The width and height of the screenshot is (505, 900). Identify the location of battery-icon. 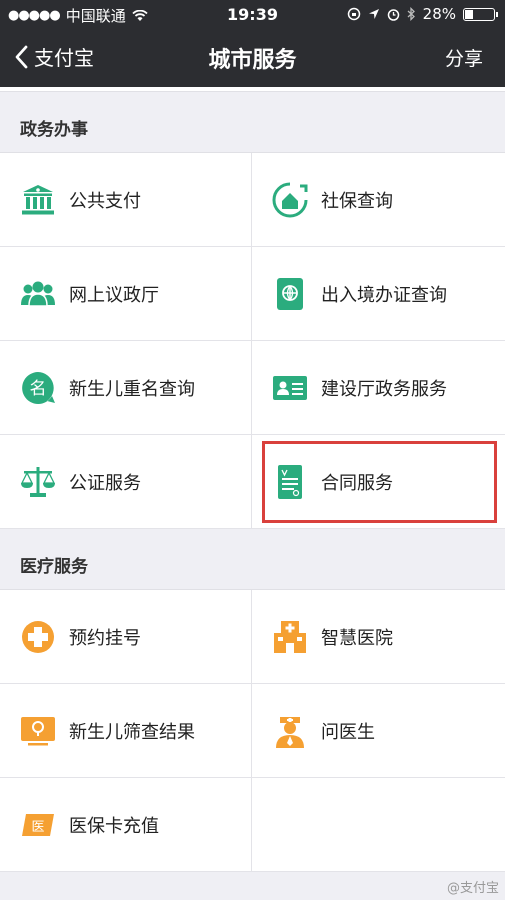
(480, 14).